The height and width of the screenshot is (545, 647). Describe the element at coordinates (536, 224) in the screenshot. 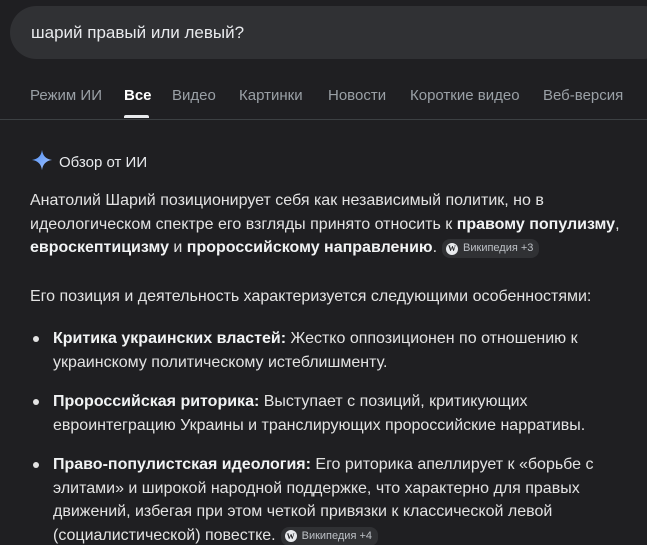

I see `summary-bold: правому популизму` at that location.